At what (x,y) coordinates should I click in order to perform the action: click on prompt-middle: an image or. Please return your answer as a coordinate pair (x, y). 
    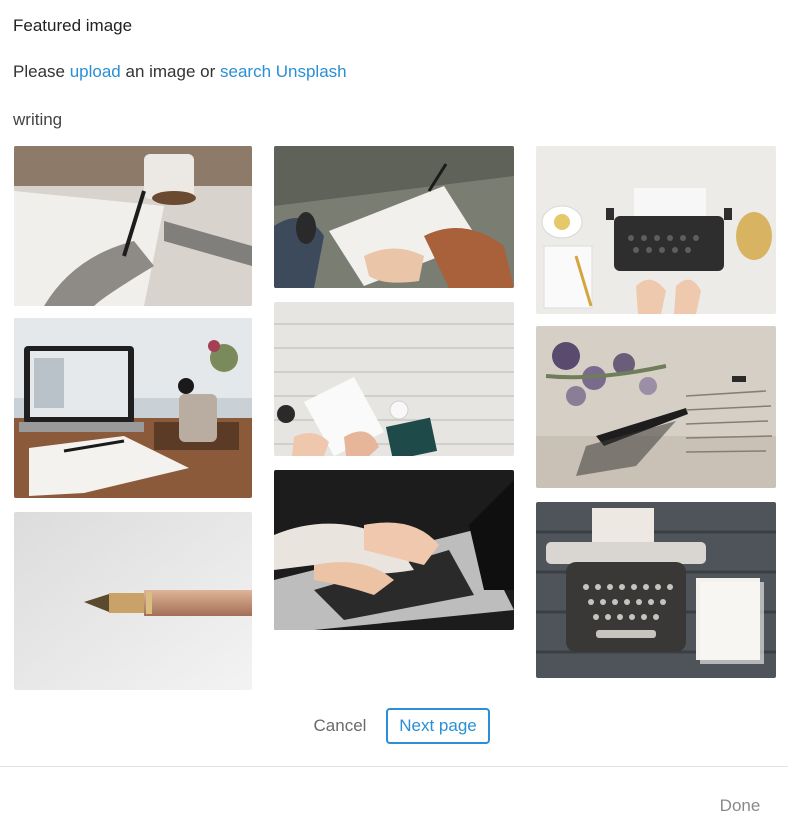
    Looking at the image, I should click on (170, 71).